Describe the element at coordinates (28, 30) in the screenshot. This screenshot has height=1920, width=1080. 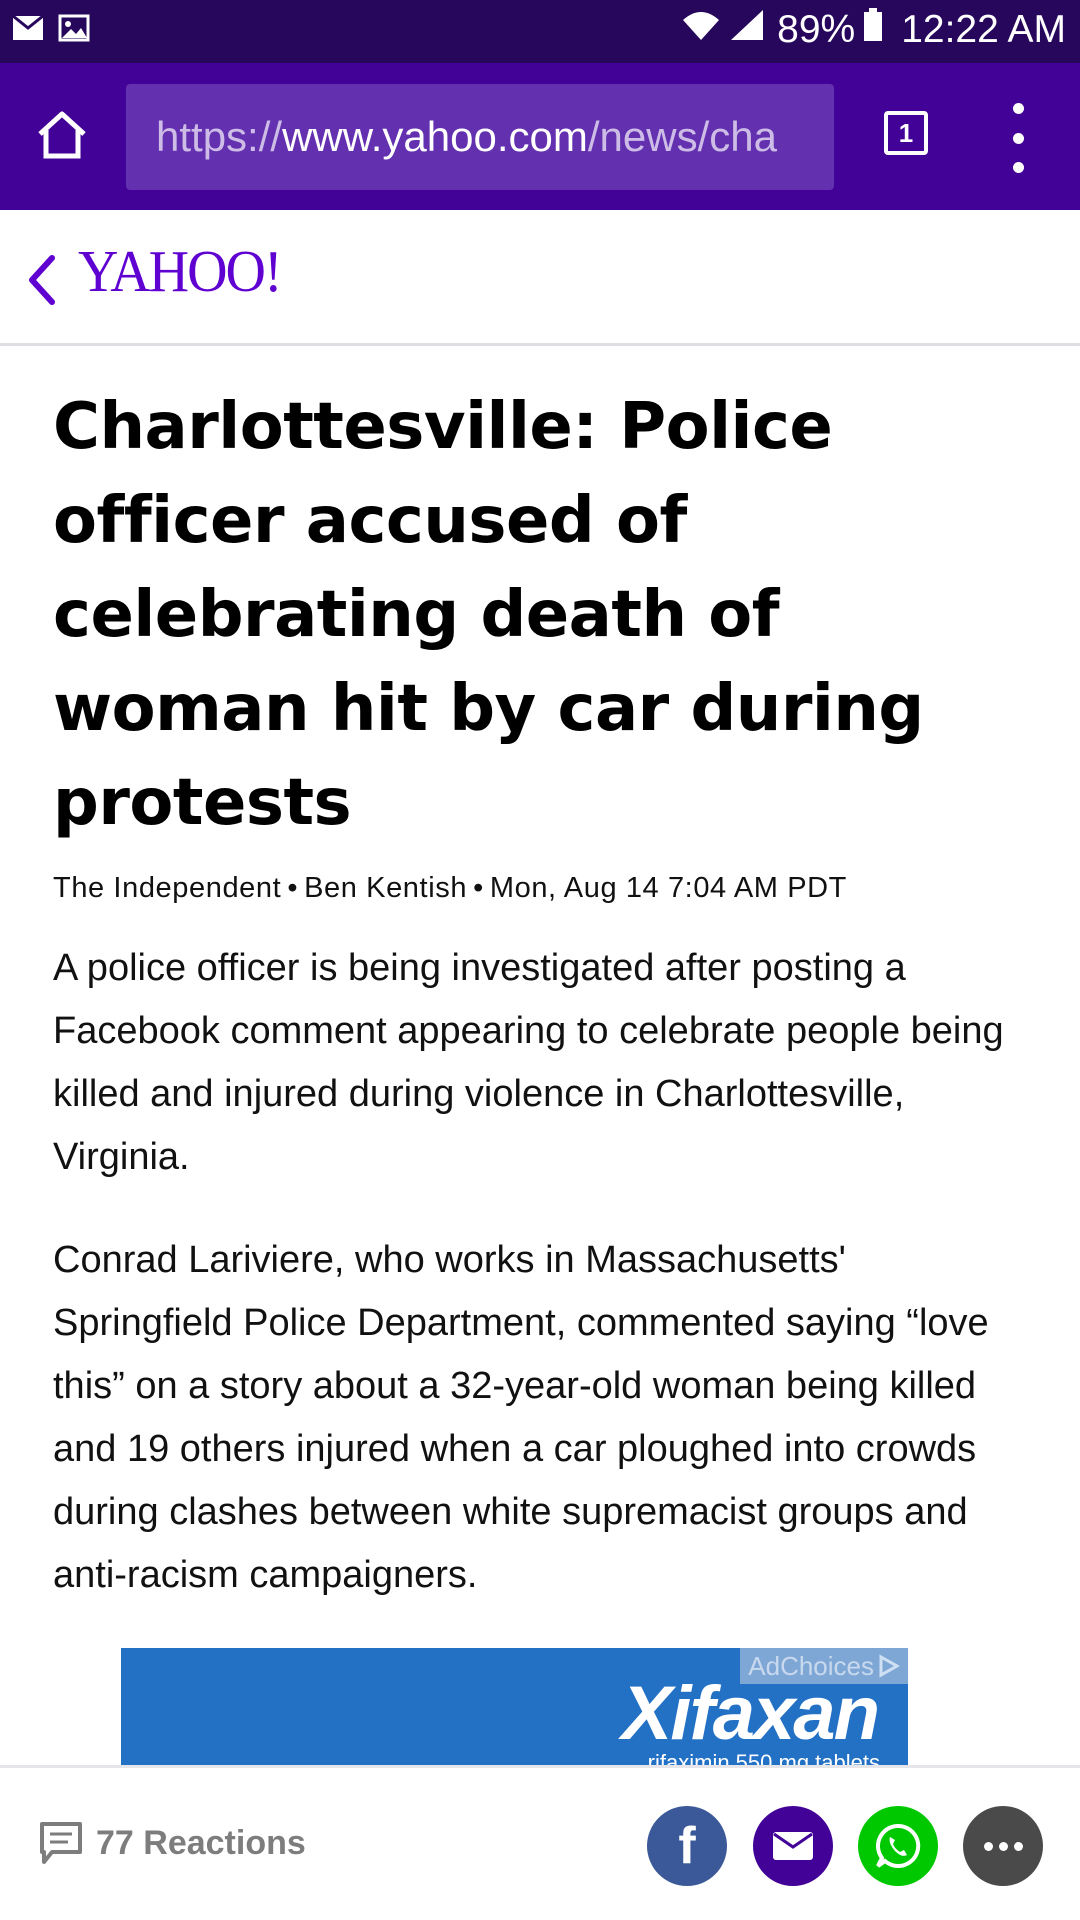
I see `email-notification-icon` at that location.